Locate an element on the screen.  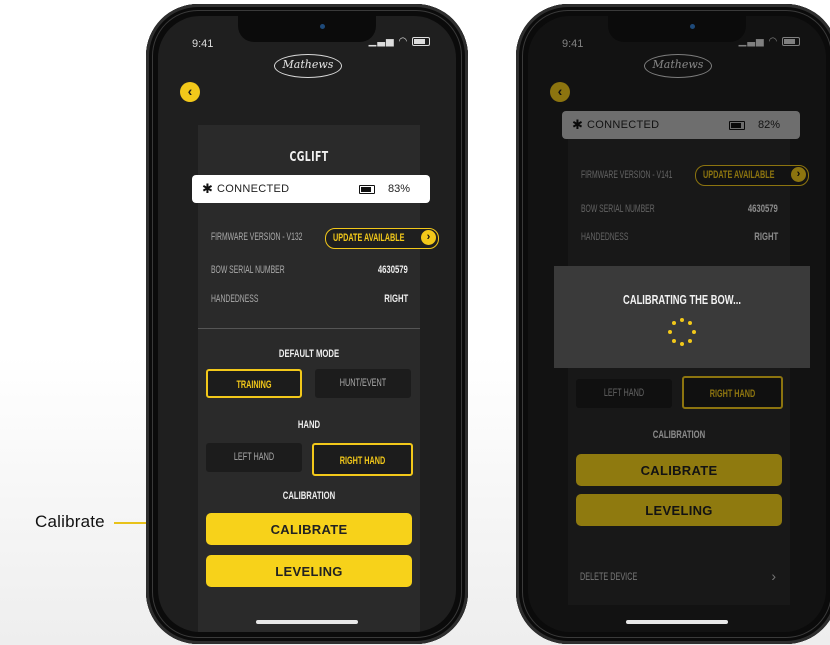
divider is located at coordinates (309, 328).